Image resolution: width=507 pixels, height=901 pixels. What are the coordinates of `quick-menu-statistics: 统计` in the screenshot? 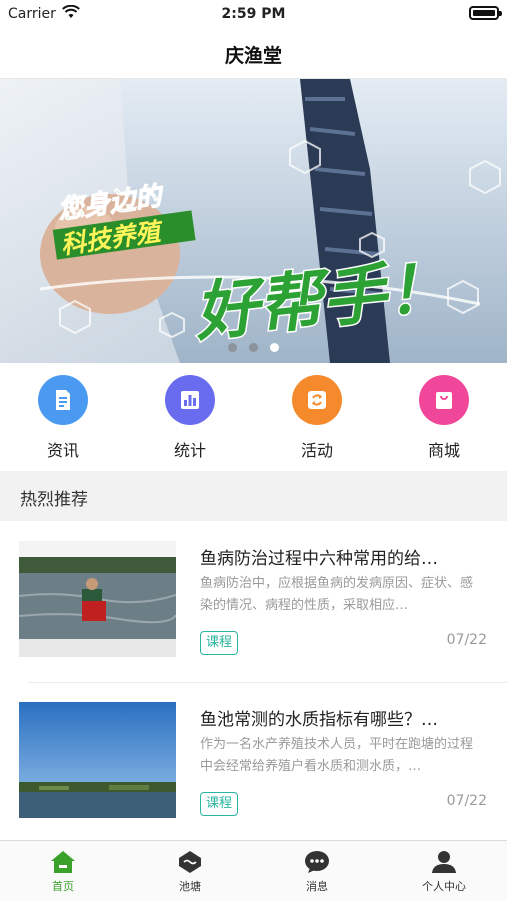 It's located at (190, 420).